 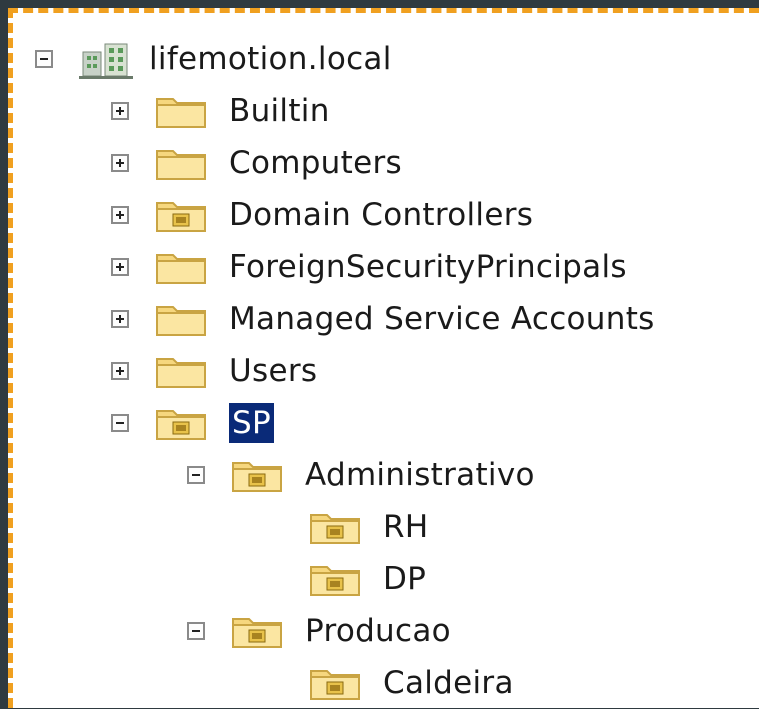 I want to click on tree-node-label: Builtin, so click(x=279, y=111).